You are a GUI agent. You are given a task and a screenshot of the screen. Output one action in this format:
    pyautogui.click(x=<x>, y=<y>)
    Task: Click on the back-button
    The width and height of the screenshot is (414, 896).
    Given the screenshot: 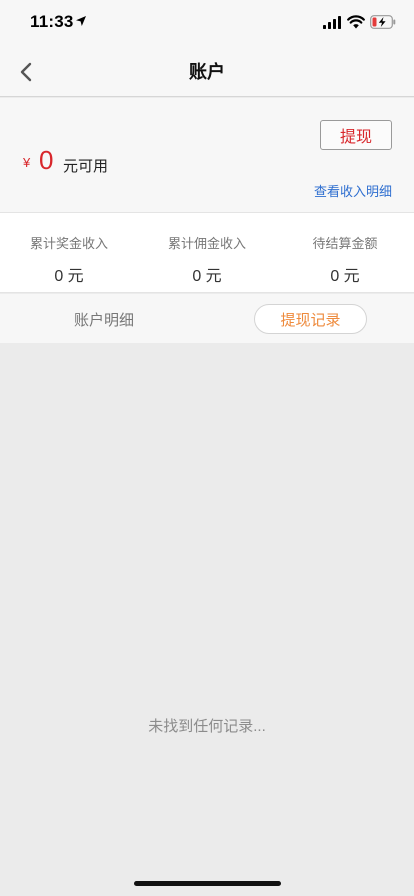 What is the action you would take?
    pyautogui.click(x=26, y=72)
    